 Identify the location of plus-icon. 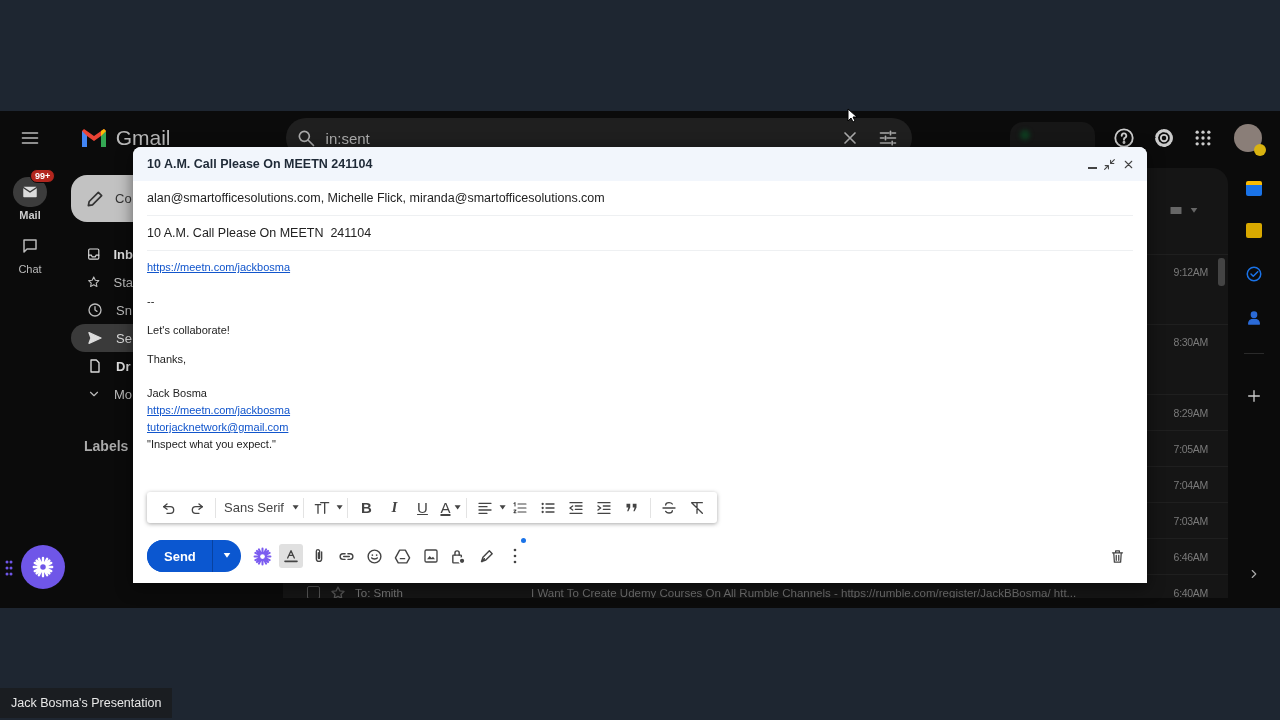
(1254, 396).